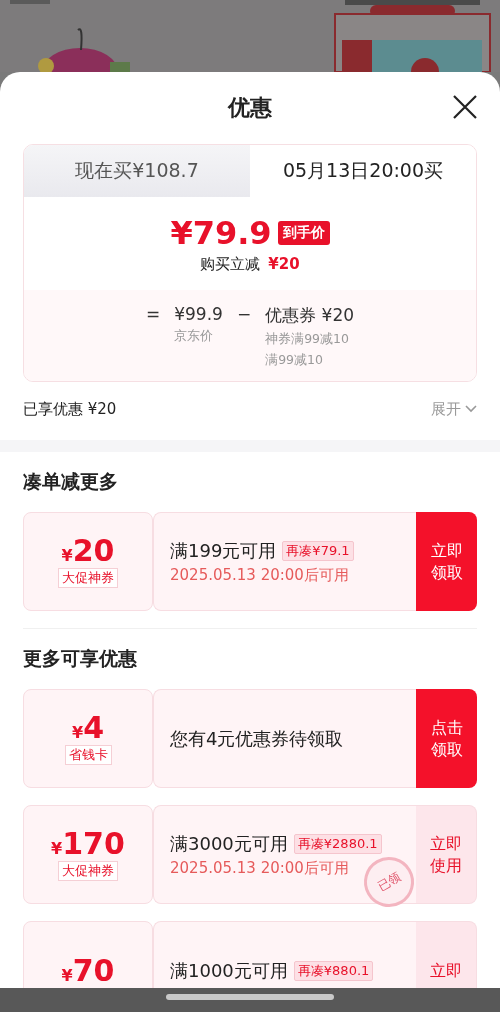 This screenshot has width=500, height=1012. I want to click on chevron-down-icon, so click(471, 409).